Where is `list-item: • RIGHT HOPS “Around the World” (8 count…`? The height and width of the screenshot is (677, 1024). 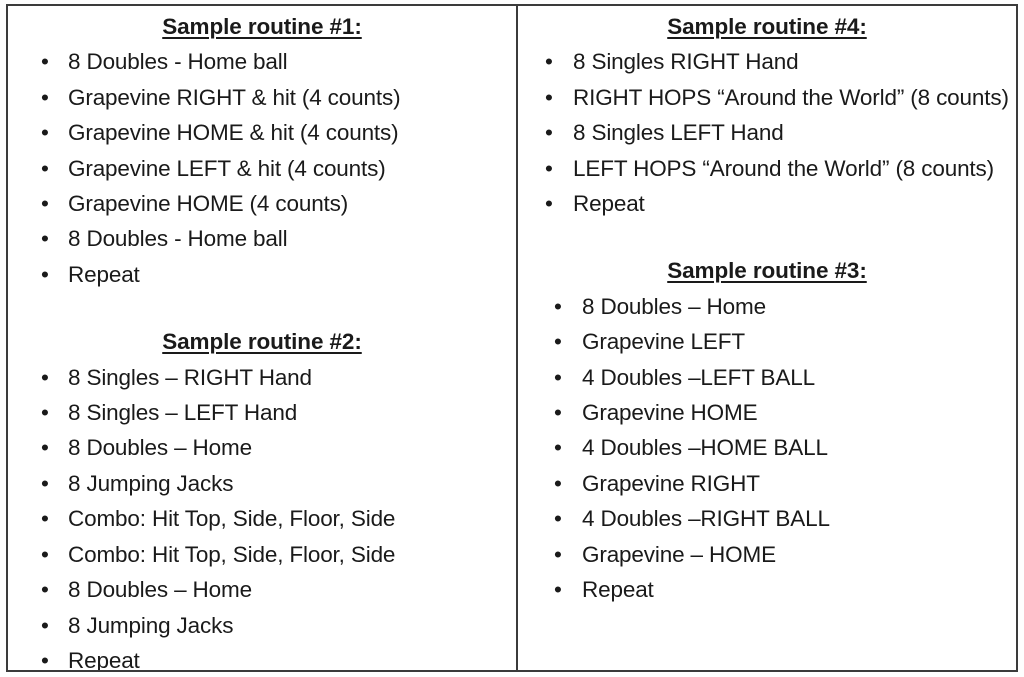
list-item: • RIGHT HOPS “Around the World” (8 count… is located at coordinates (767, 97).